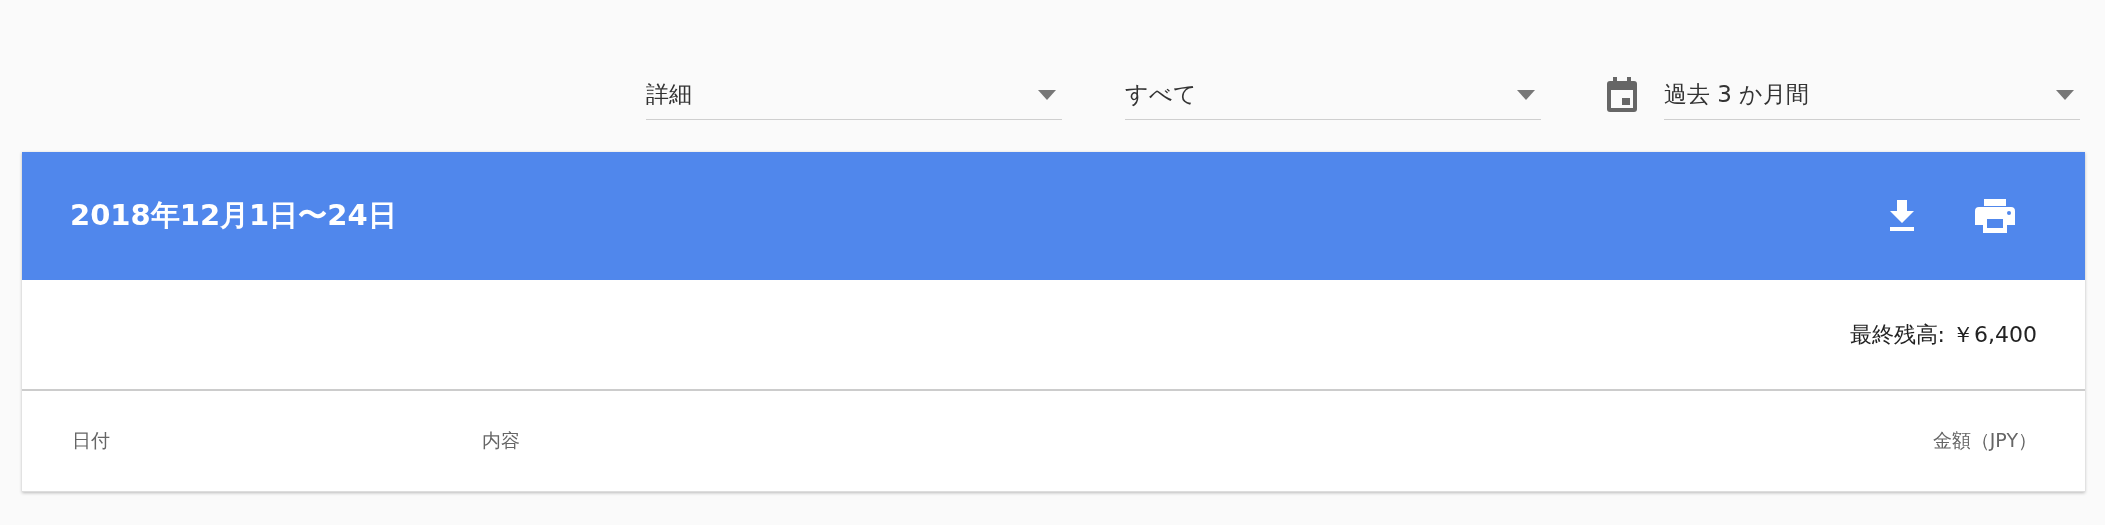 Image resolution: width=2105 pixels, height=525 pixels. What do you see at coordinates (1984, 440) in the screenshot?
I see `column-header: 金額（JPY）` at bounding box center [1984, 440].